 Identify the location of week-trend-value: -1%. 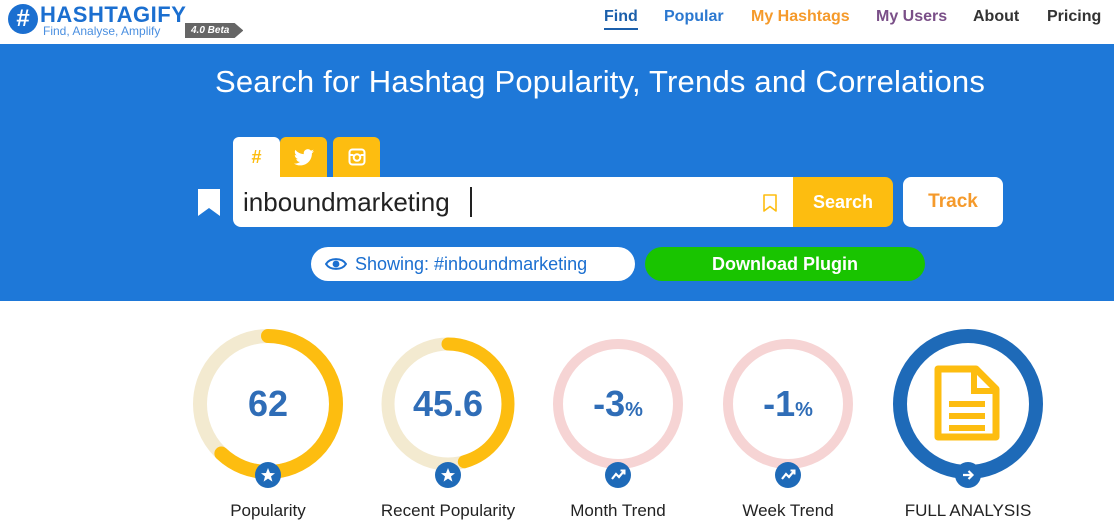
(788, 403).